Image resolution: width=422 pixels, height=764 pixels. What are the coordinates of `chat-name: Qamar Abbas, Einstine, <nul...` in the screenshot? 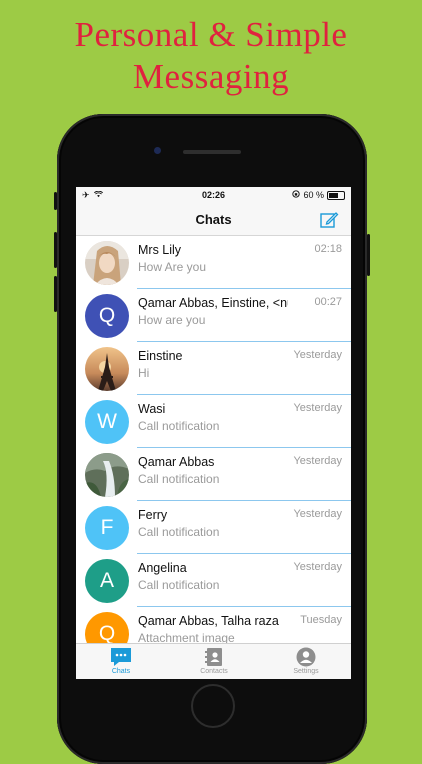 It's located at (213, 303).